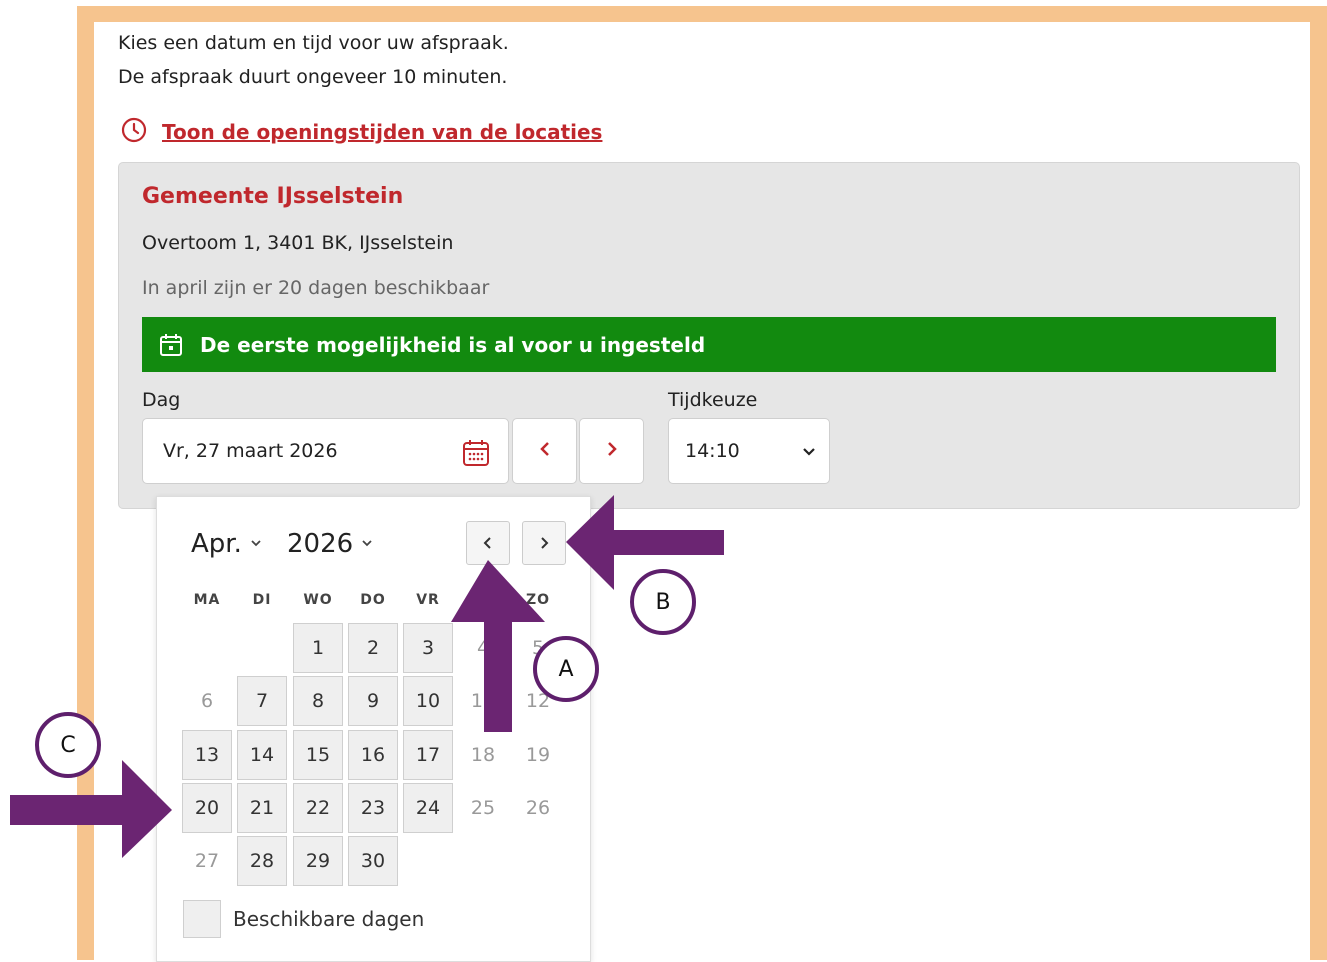 The width and height of the screenshot is (1327, 962). I want to click on annotation-label-a: A, so click(566, 669).